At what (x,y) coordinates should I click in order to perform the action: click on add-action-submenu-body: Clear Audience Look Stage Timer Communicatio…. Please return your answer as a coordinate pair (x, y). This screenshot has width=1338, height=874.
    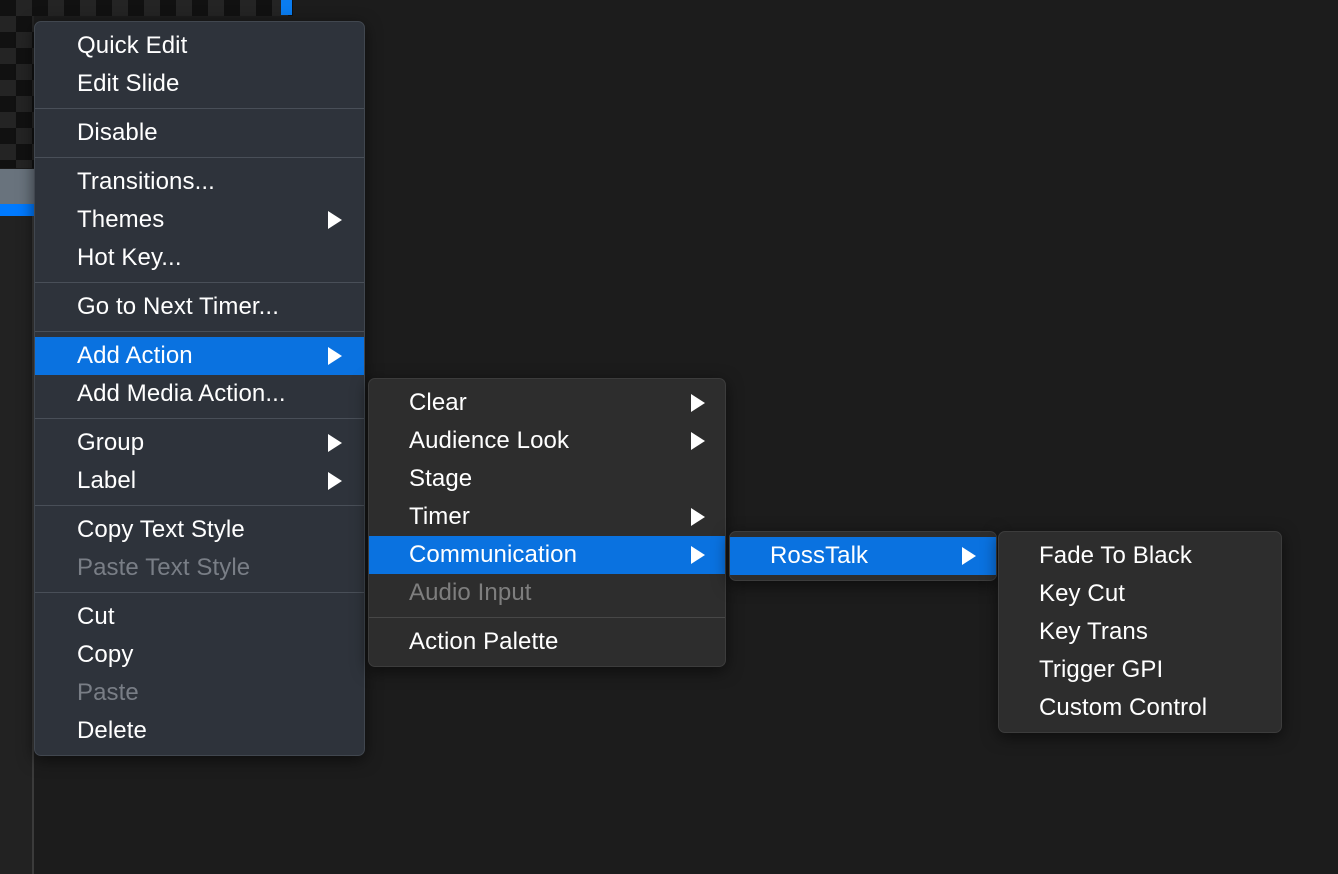
    Looking at the image, I should click on (547, 522).